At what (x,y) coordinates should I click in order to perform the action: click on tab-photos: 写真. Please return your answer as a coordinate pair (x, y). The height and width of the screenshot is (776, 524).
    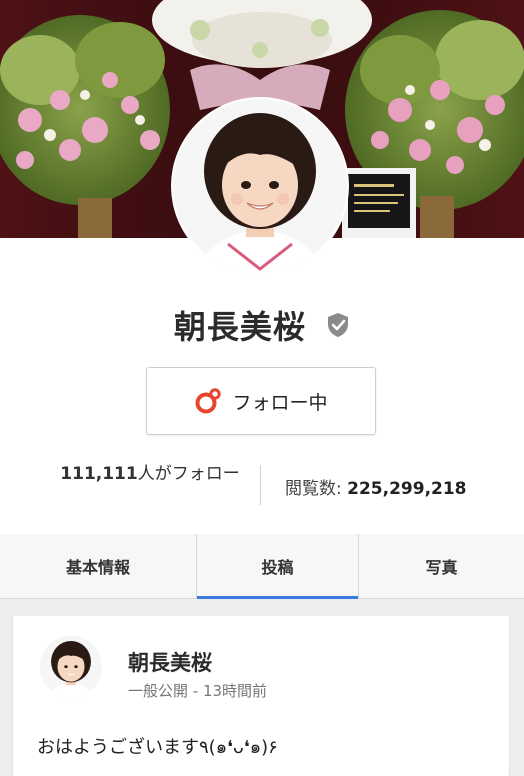
    Looking at the image, I should click on (441, 566).